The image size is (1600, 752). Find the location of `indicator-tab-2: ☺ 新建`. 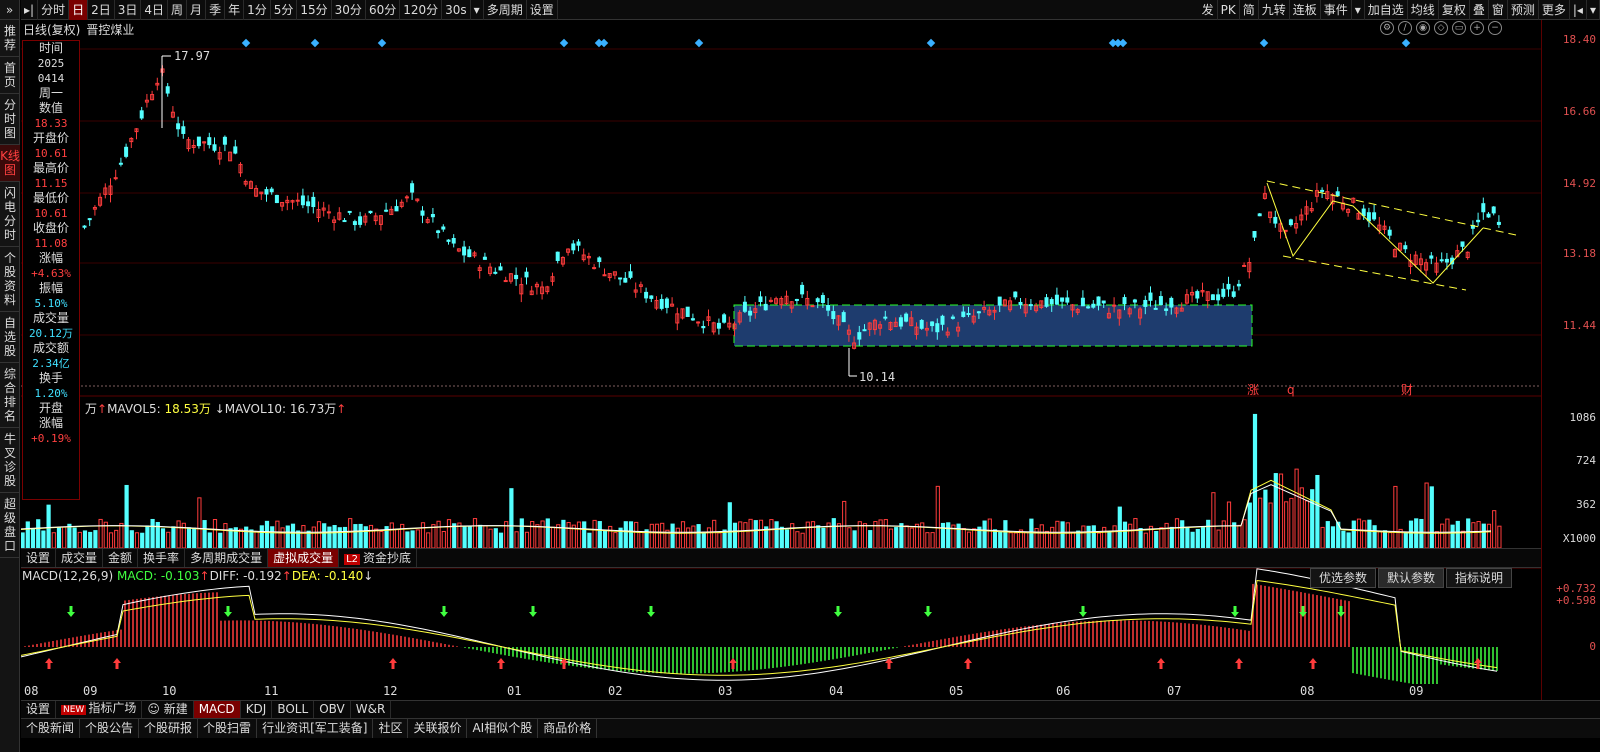

indicator-tab-2: ☺ 新建 is located at coordinates (168, 709).